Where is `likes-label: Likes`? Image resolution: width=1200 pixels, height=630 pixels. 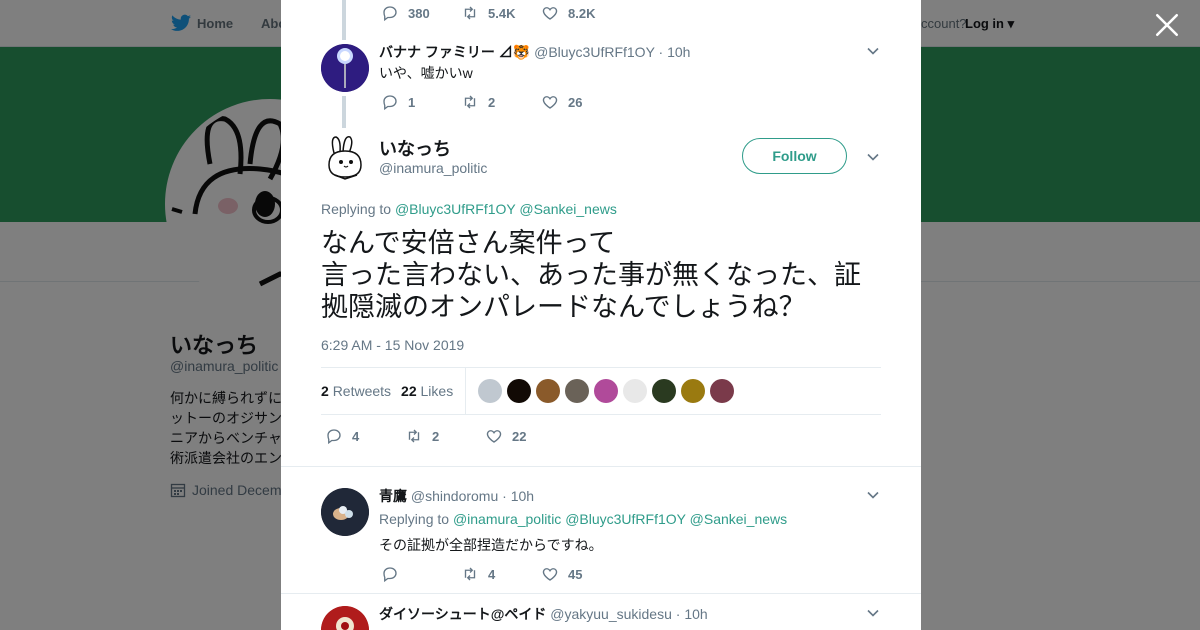
likes-label: Likes is located at coordinates (437, 391).